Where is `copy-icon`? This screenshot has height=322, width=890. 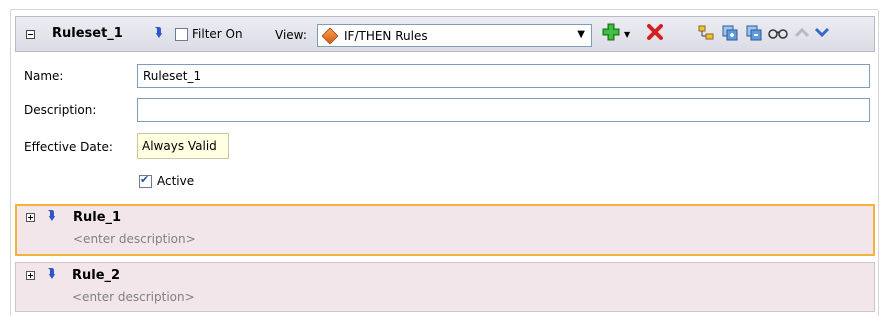
copy-icon is located at coordinates (730, 33).